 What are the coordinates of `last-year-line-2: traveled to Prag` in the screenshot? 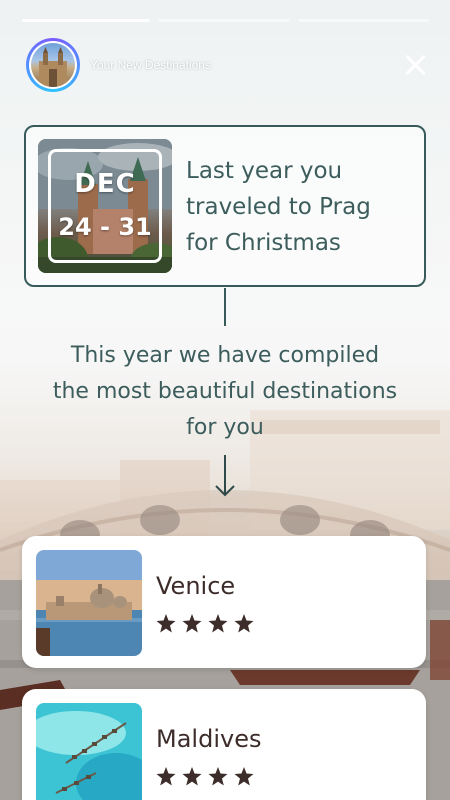 It's located at (278, 207).